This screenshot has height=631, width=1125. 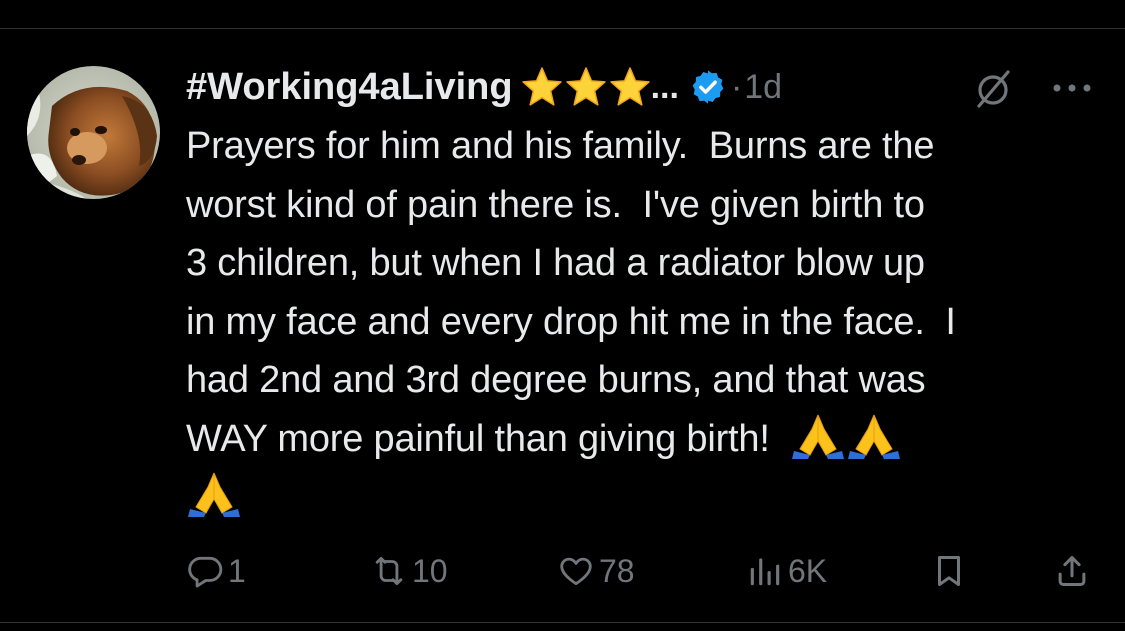 I want to click on views-chart-icon, so click(x=765, y=572).